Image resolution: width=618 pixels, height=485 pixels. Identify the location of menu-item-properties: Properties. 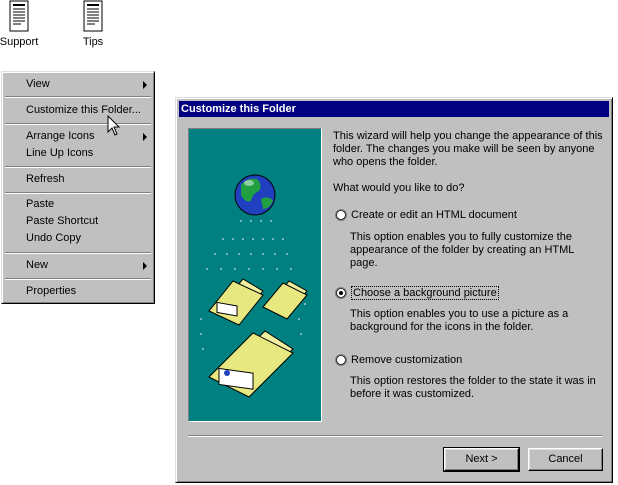
(78, 291).